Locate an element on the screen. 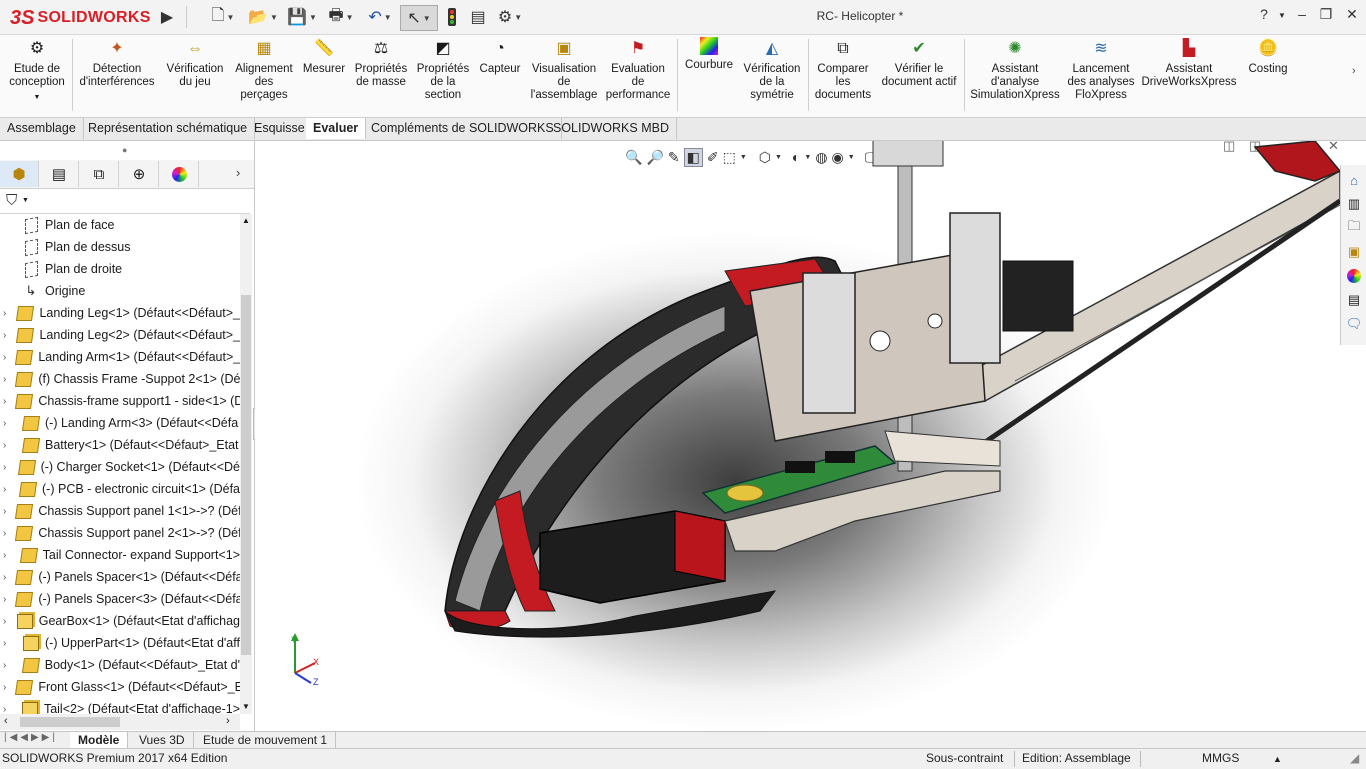 This screenshot has width=1366, height=769. tab-featuremanager: ⬢ is located at coordinates (19, 174).